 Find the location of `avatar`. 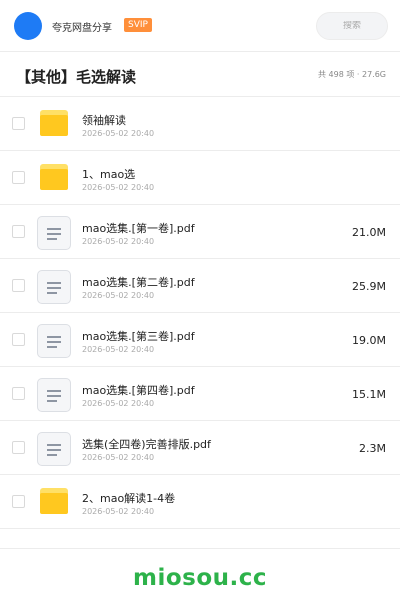

avatar is located at coordinates (28, 26).